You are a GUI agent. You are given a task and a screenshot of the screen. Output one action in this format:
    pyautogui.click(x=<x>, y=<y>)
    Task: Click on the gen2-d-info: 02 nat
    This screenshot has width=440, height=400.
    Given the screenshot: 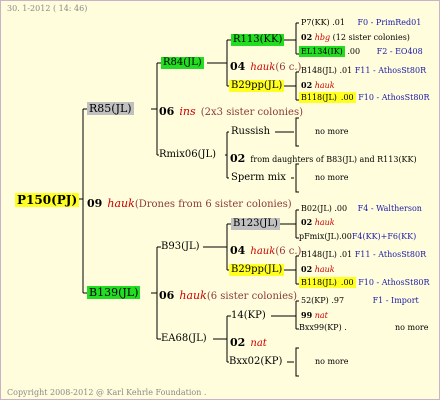 What is the action you would take?
    pyautogui.click(x=248, y=341)
    